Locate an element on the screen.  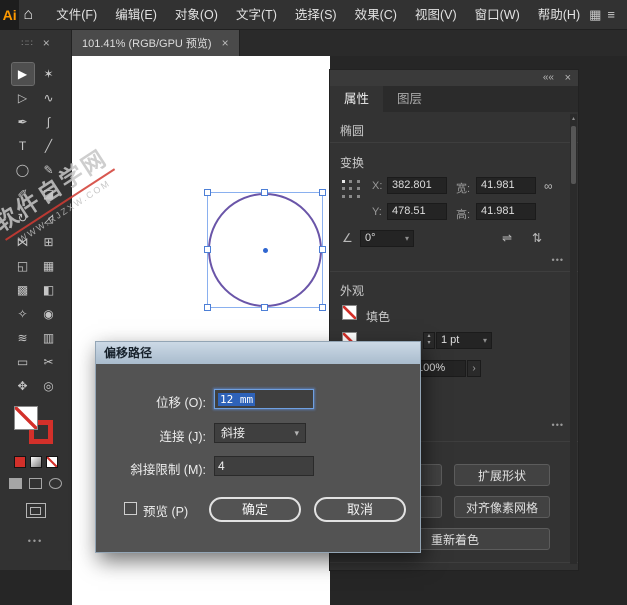
document-tab-label: 101.41% (RGB/GPU 预览) is located at coordinates (147, 44).